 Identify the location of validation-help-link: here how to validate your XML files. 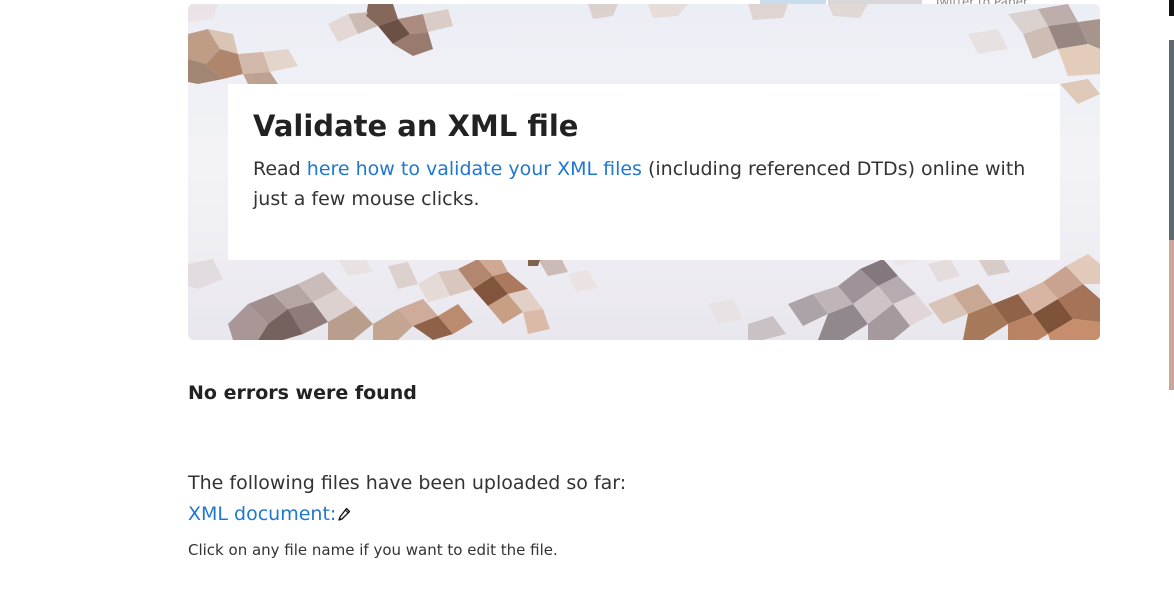
(474, 169).